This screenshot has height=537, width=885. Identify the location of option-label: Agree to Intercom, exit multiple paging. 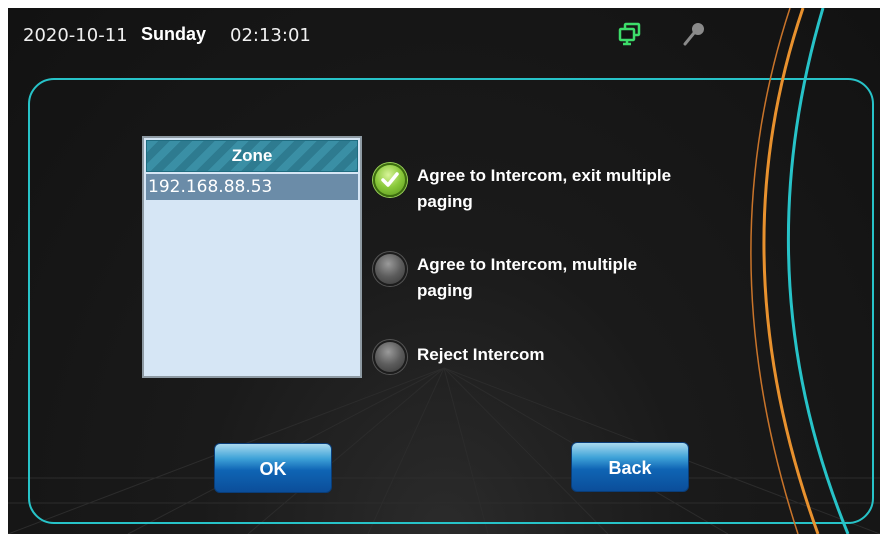
(544, 189).